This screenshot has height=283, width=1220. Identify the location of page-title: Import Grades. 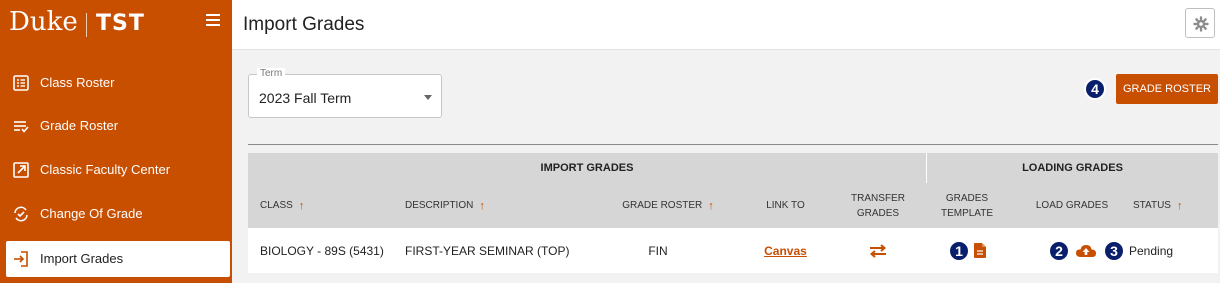
(304, 24).